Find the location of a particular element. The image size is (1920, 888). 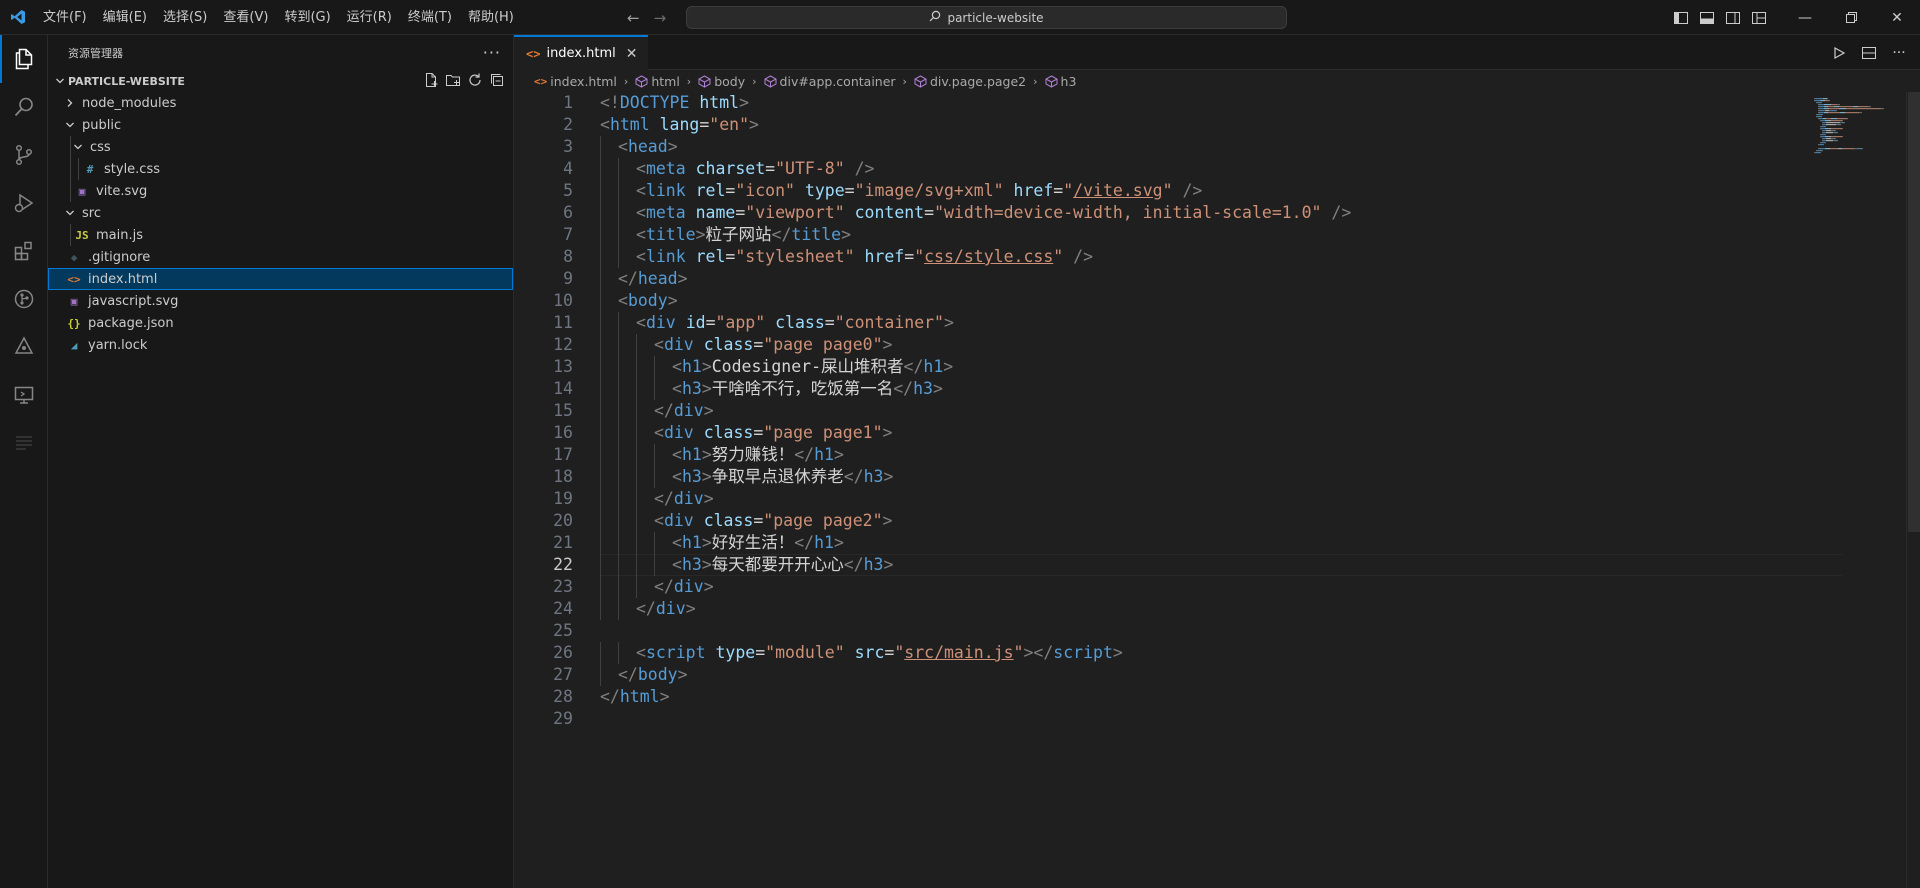

explorer-icon is located at coordinates (24, 59).